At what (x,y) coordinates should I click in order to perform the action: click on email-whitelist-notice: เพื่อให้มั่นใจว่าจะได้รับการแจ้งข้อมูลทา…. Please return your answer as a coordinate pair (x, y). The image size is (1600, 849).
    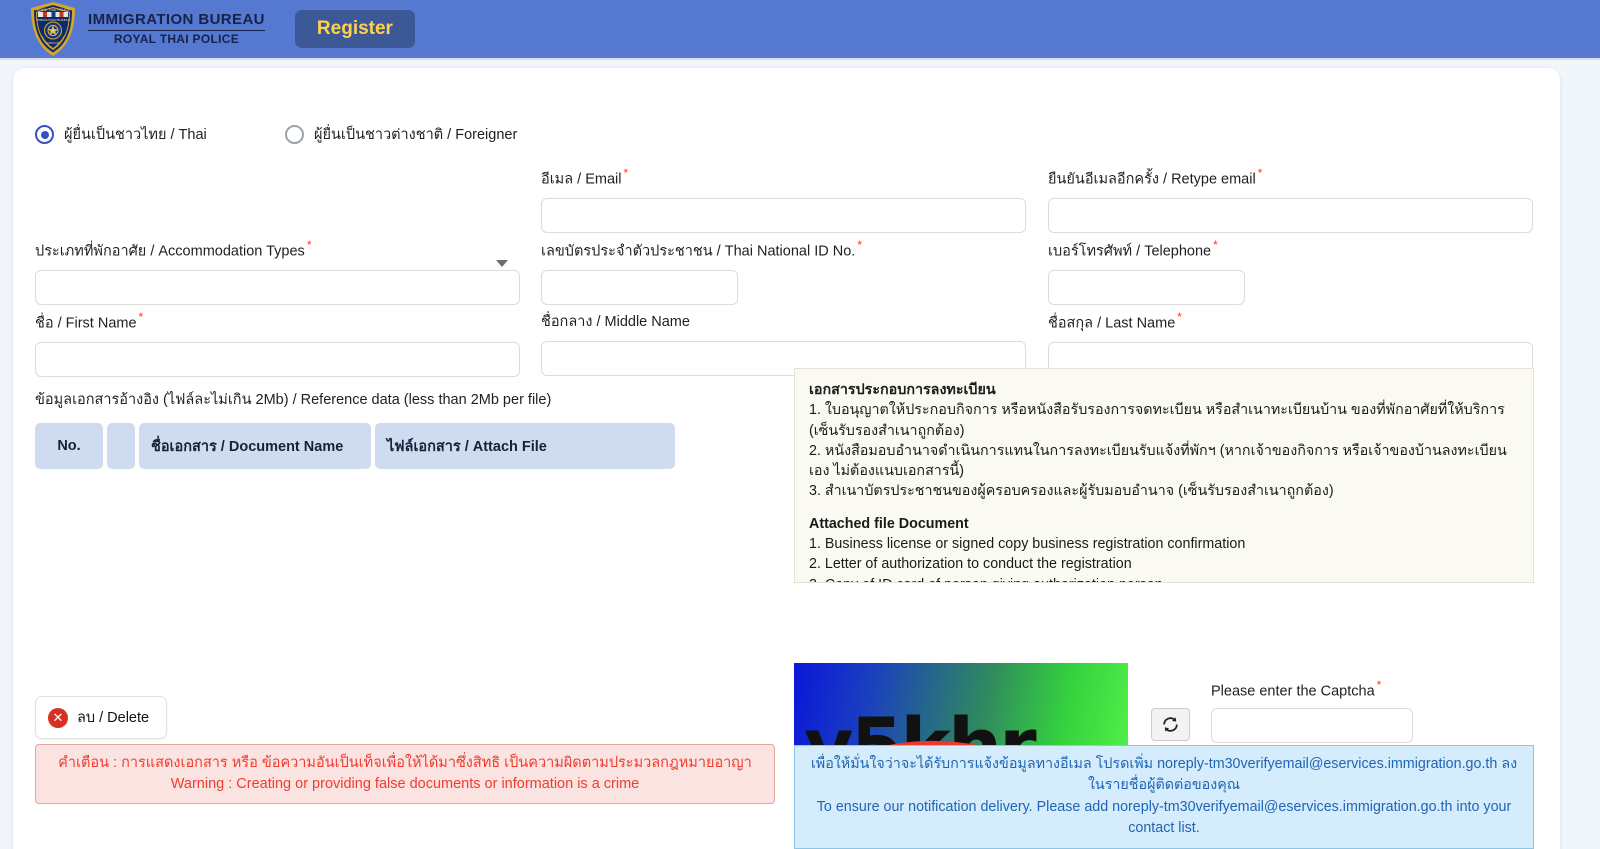
    Looking at the image, I should click on (1164, 797).